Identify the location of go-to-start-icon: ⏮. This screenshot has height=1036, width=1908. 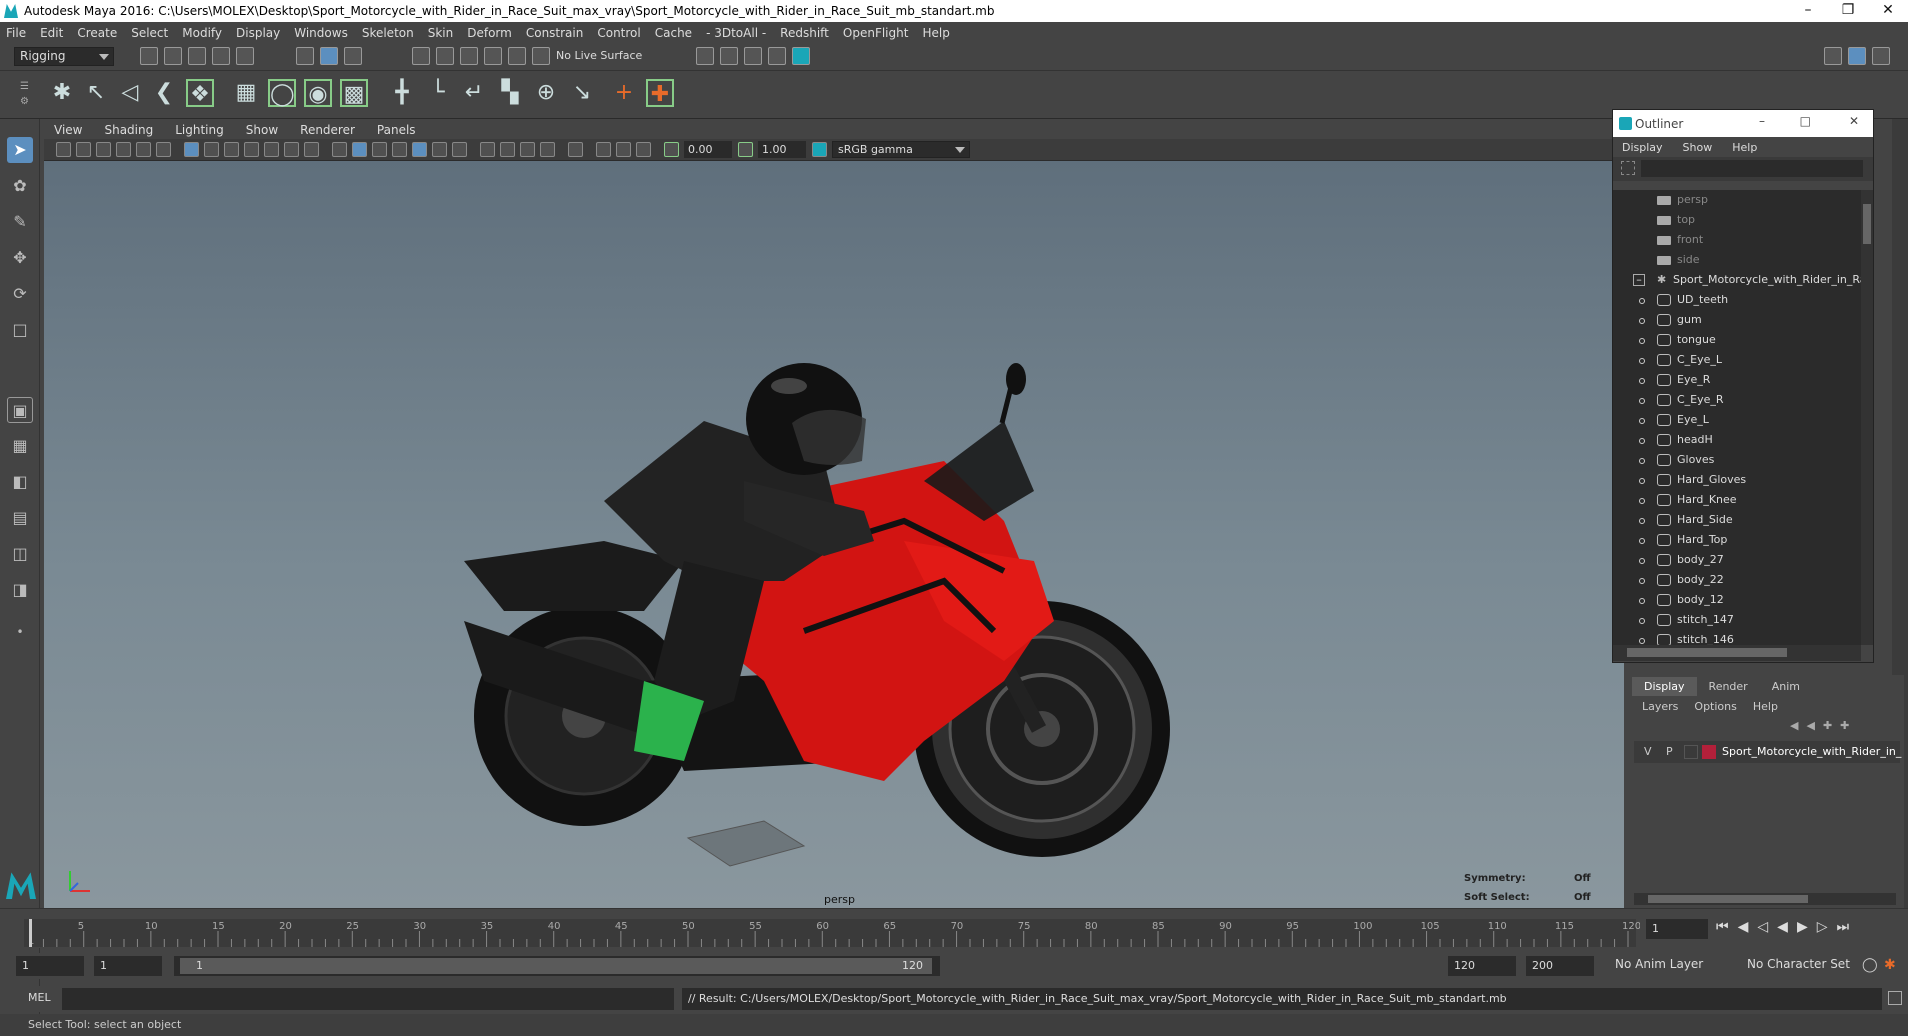
(1727, 927).